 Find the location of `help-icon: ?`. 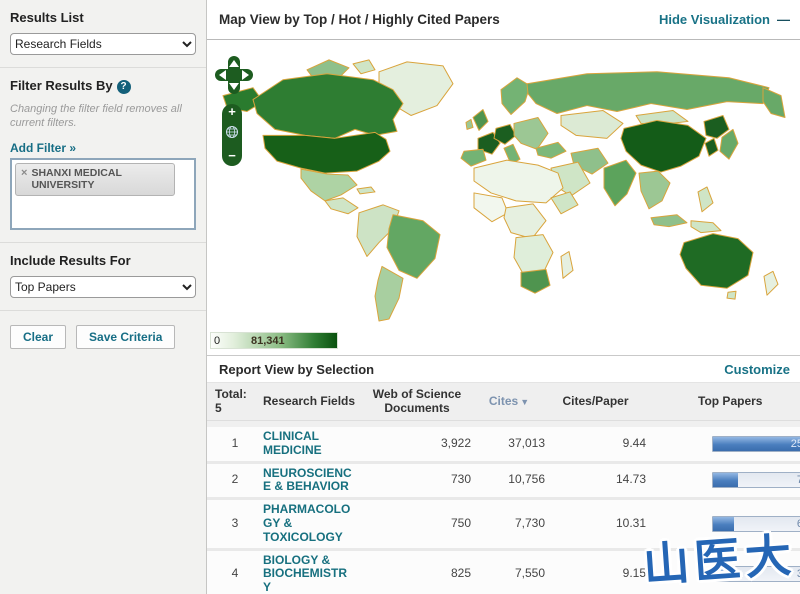

help-icon: ? is located at coordinates (123, 87).